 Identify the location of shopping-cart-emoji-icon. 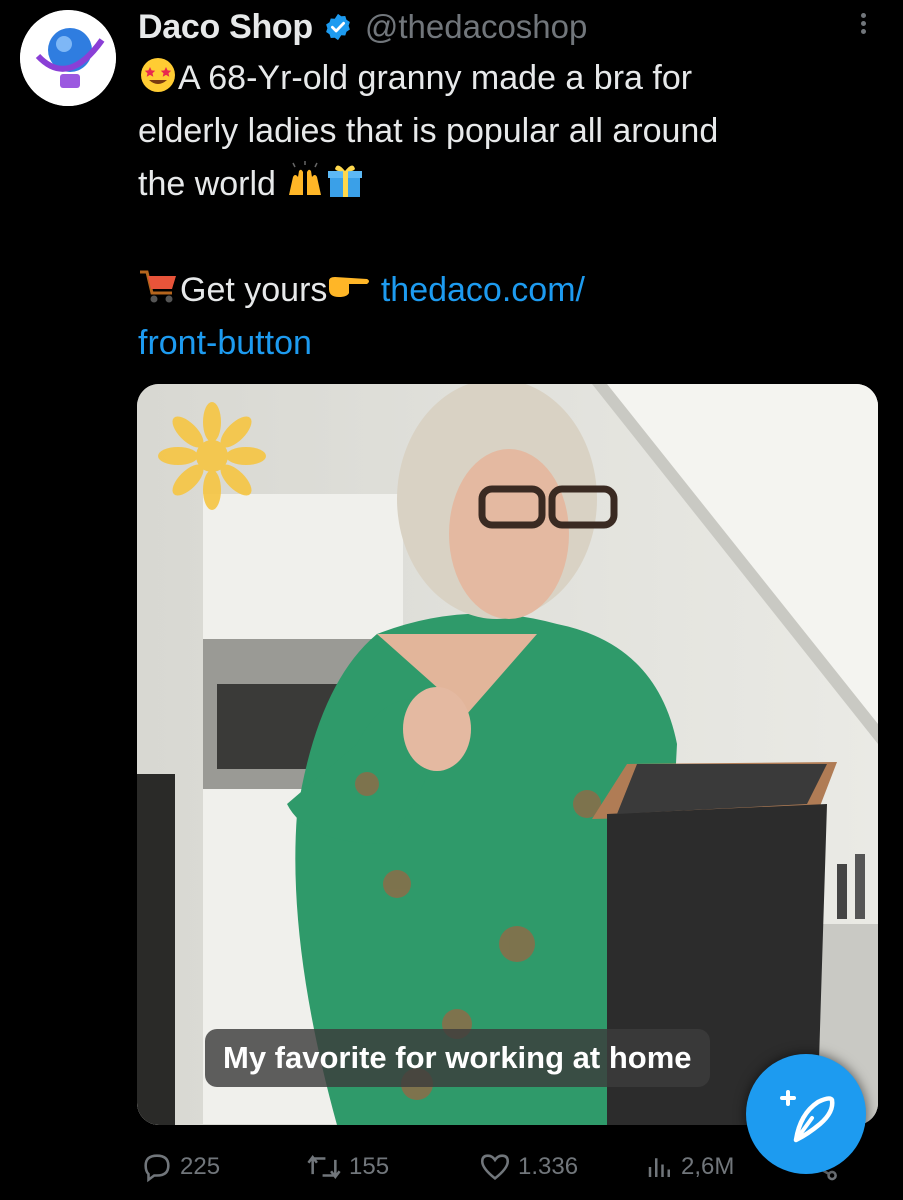
(158, 286).